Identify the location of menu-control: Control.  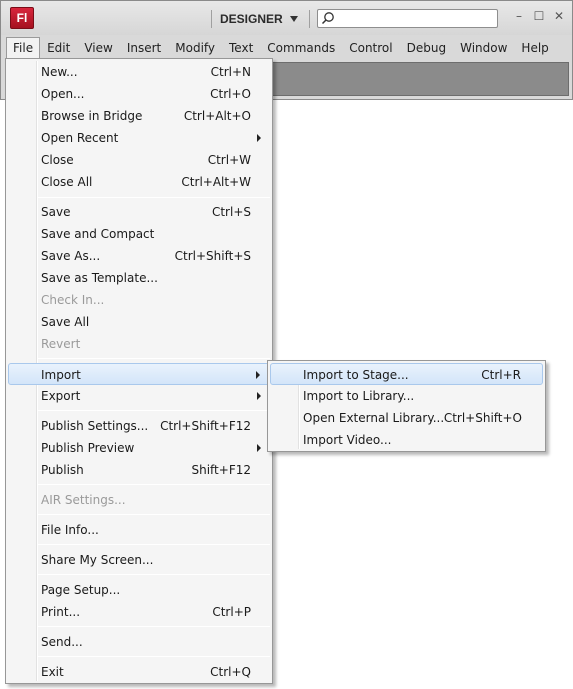
(370, 48).